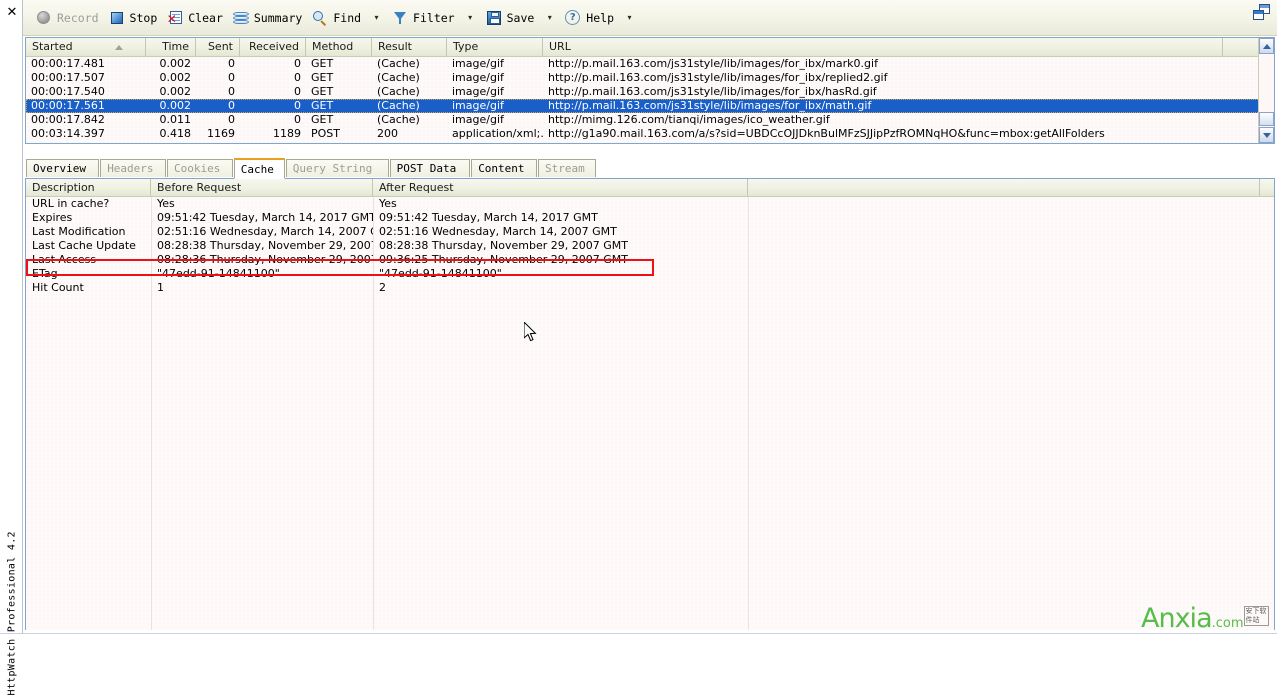 The height and width of the screenshot is (696, 1277). I want to click on help-button: Help, so click(589, 18).